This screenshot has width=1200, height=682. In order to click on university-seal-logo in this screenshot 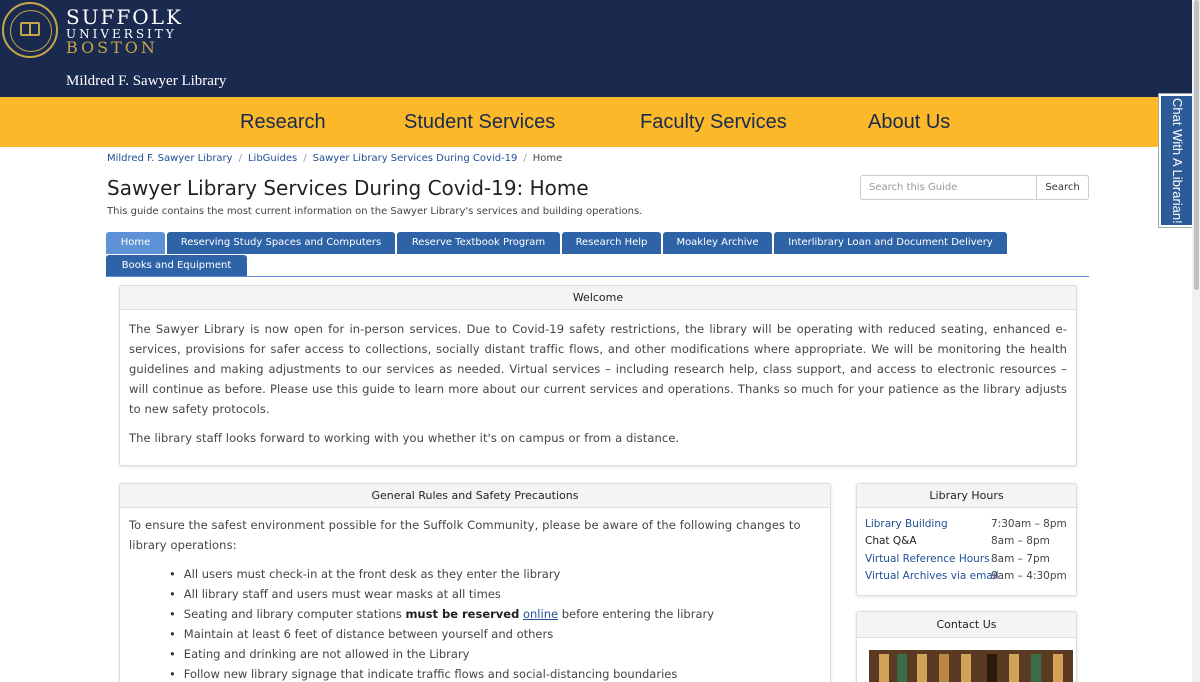, I will do `click(30, 30)`.